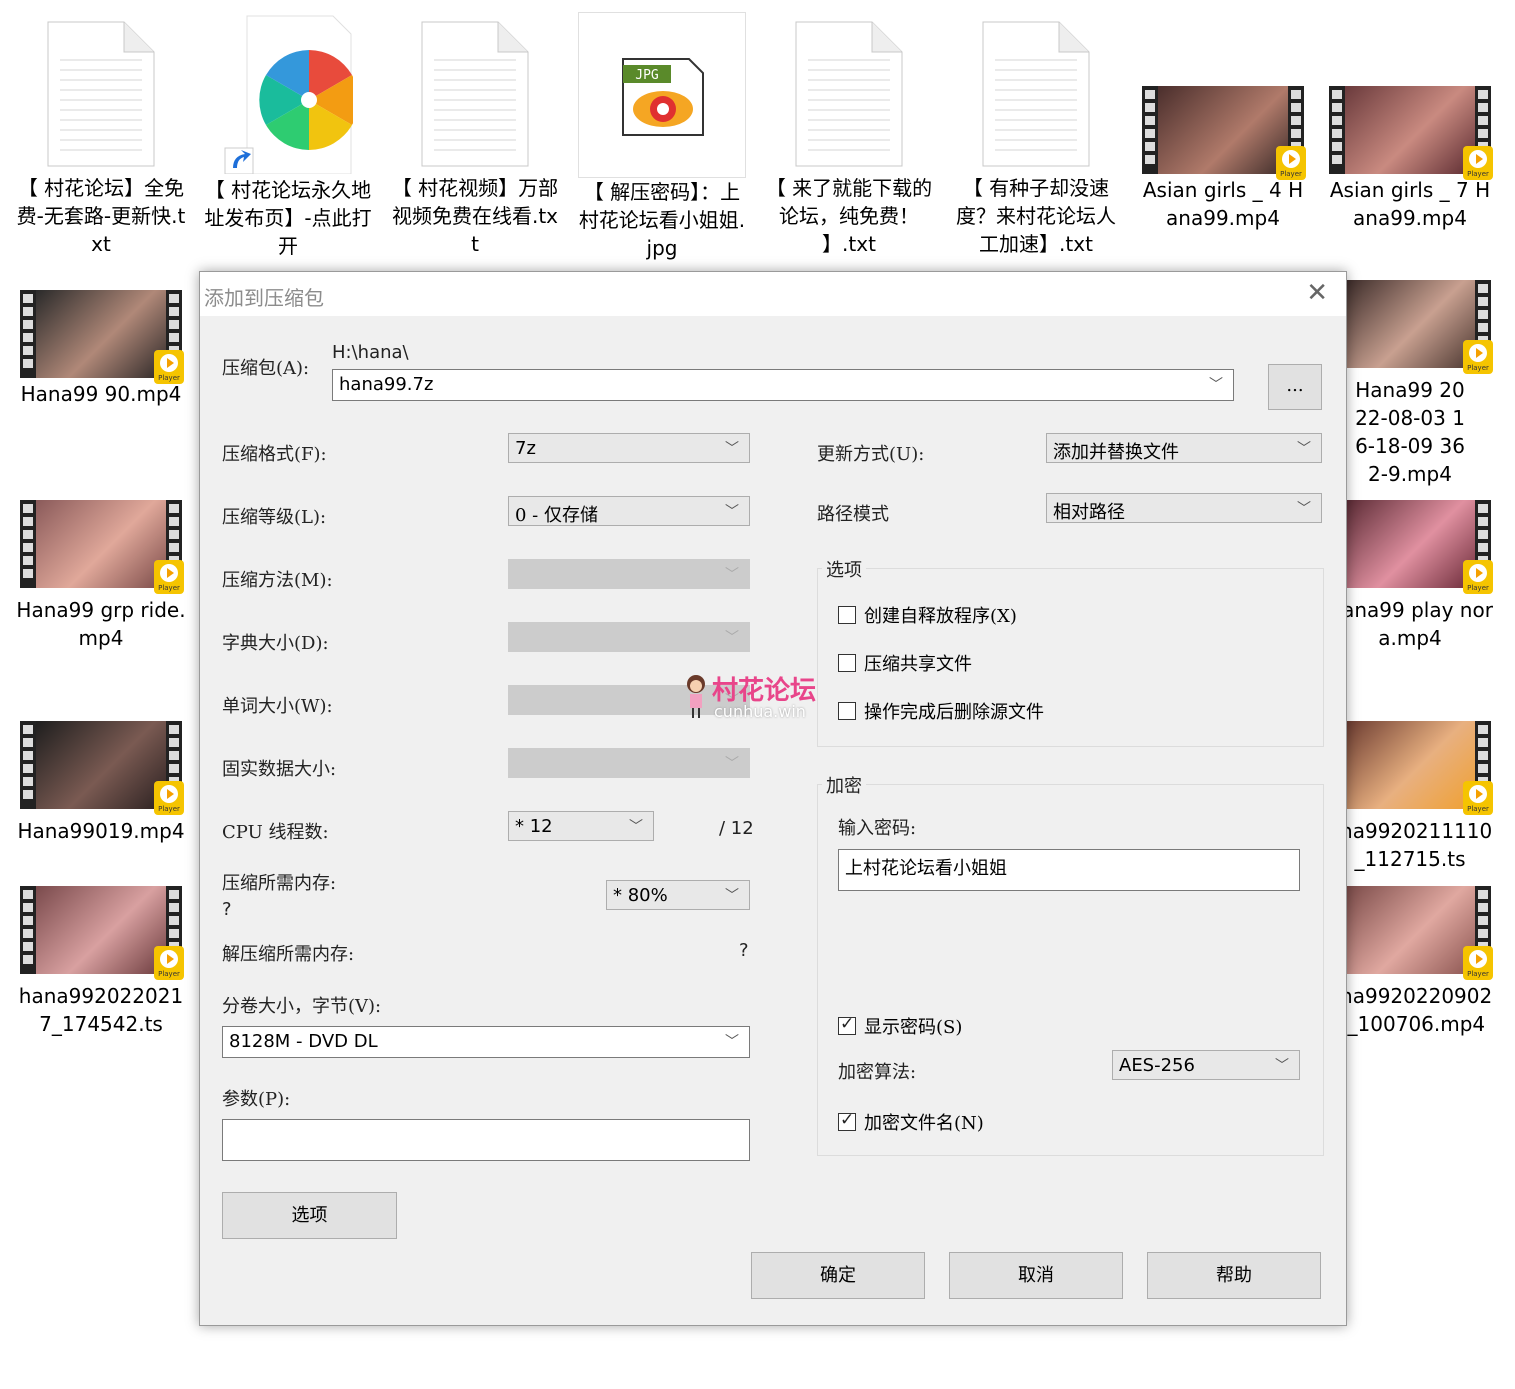 Image resolution: width=1515 pixels, height=1389 pixels. What do you see at coordinates (101, 576) in the screenshot?
I see `desktop-icon: Player Hana99 grp ride.mp4` at bounding box center [101, 576].